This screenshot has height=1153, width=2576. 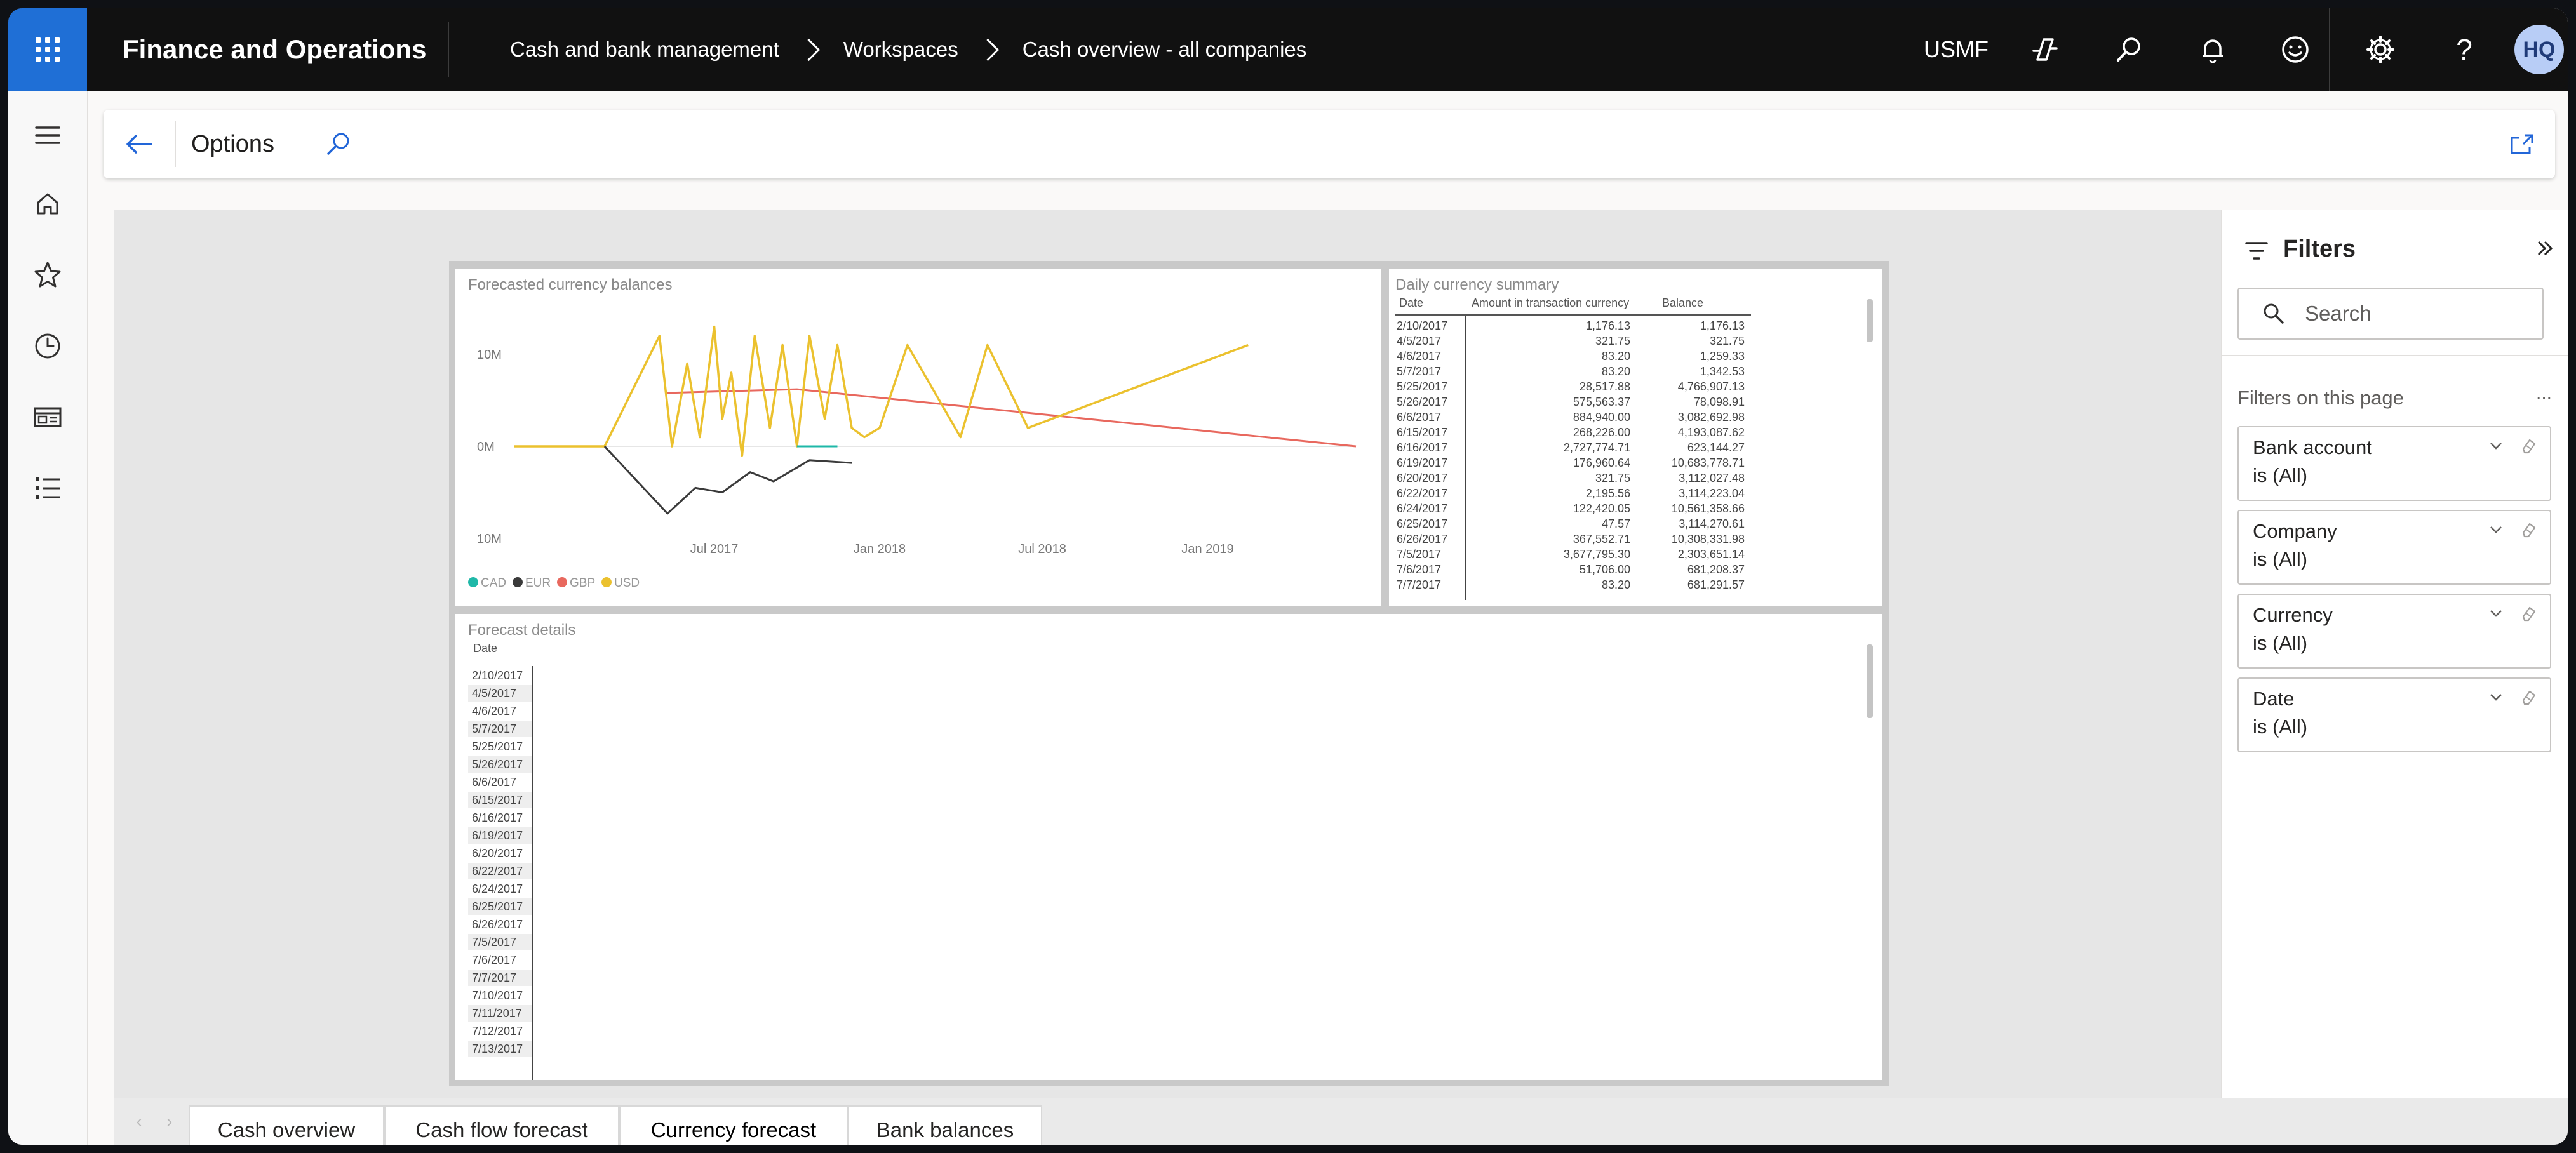 I want to click on table-row: 6/22/2017, so click(x=500, y=871).